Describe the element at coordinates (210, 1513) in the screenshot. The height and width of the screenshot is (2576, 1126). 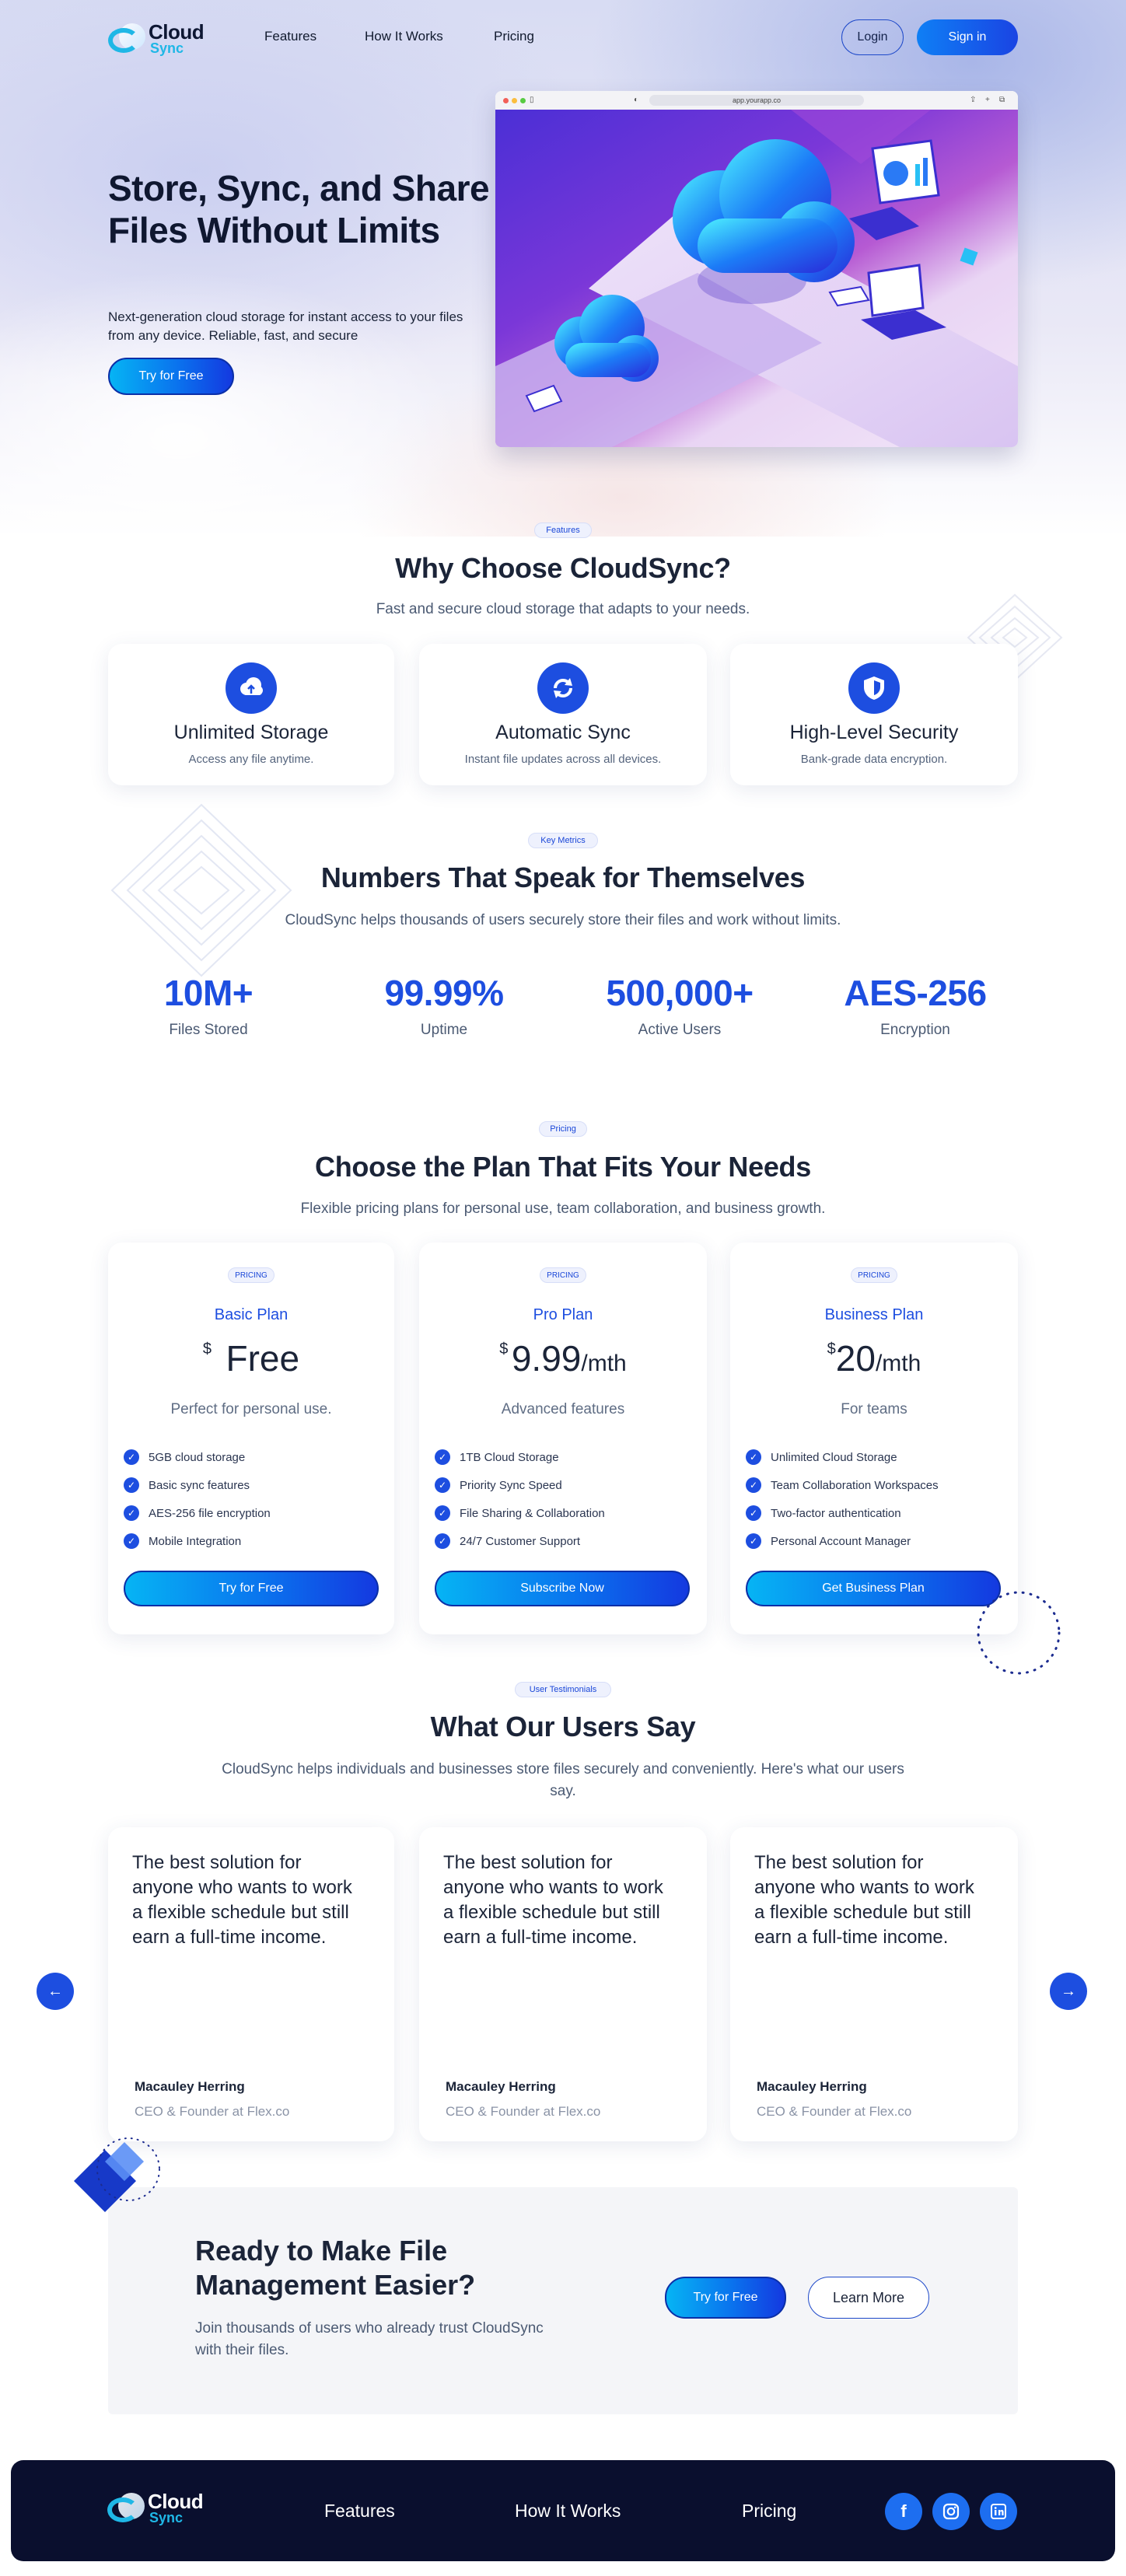
I see `plan-feature-label: AES-256 file encryption` at that location.